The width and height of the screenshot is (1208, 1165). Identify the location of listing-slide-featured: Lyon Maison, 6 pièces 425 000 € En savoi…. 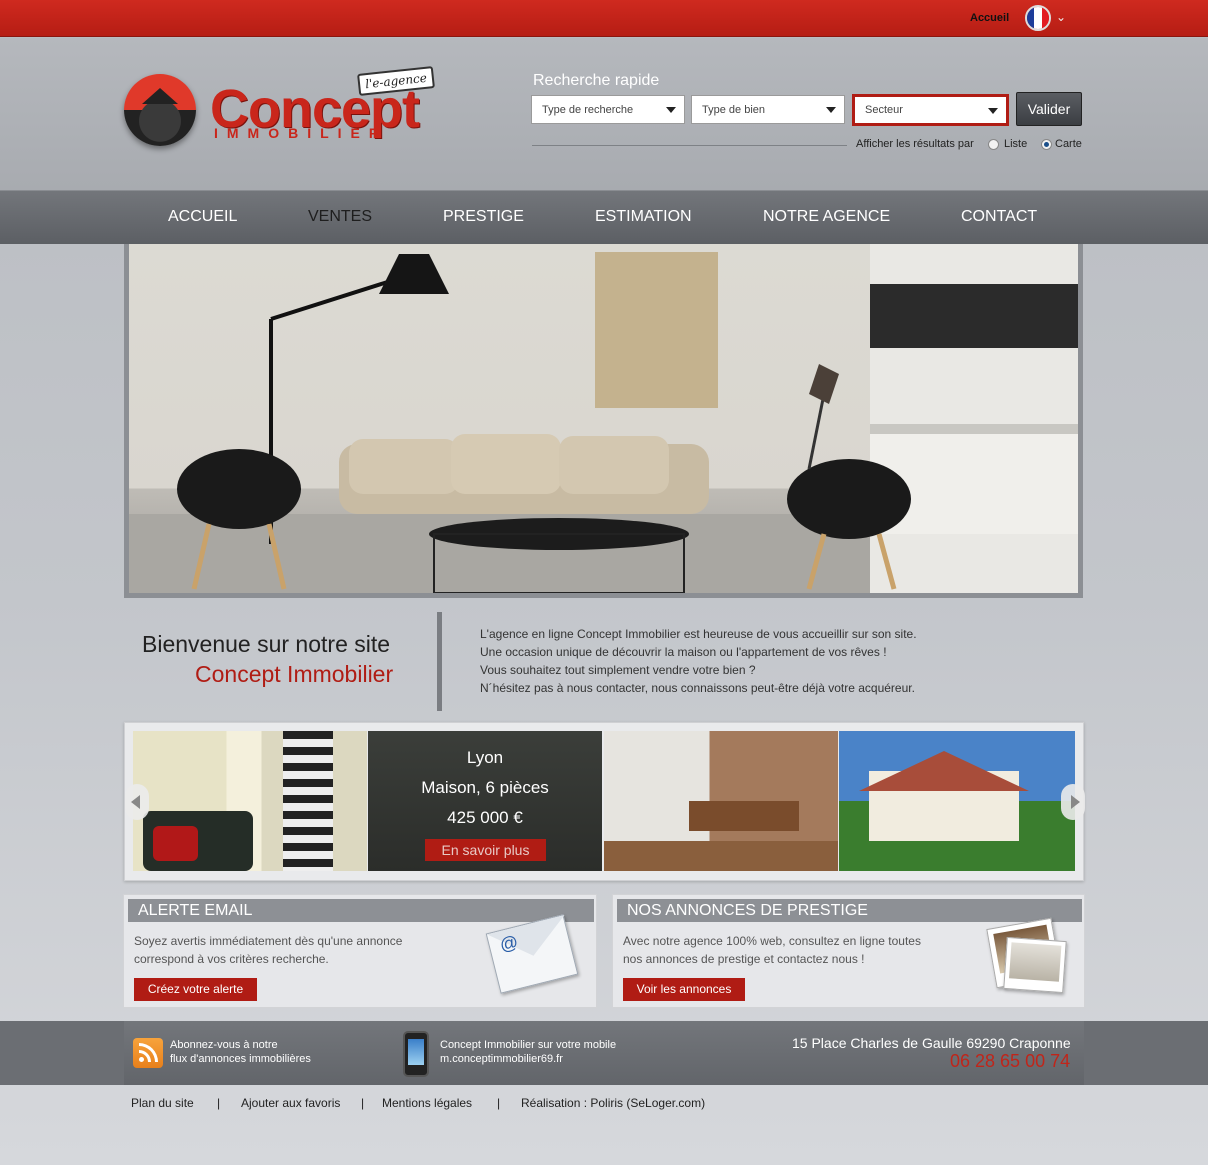
(485, 801).